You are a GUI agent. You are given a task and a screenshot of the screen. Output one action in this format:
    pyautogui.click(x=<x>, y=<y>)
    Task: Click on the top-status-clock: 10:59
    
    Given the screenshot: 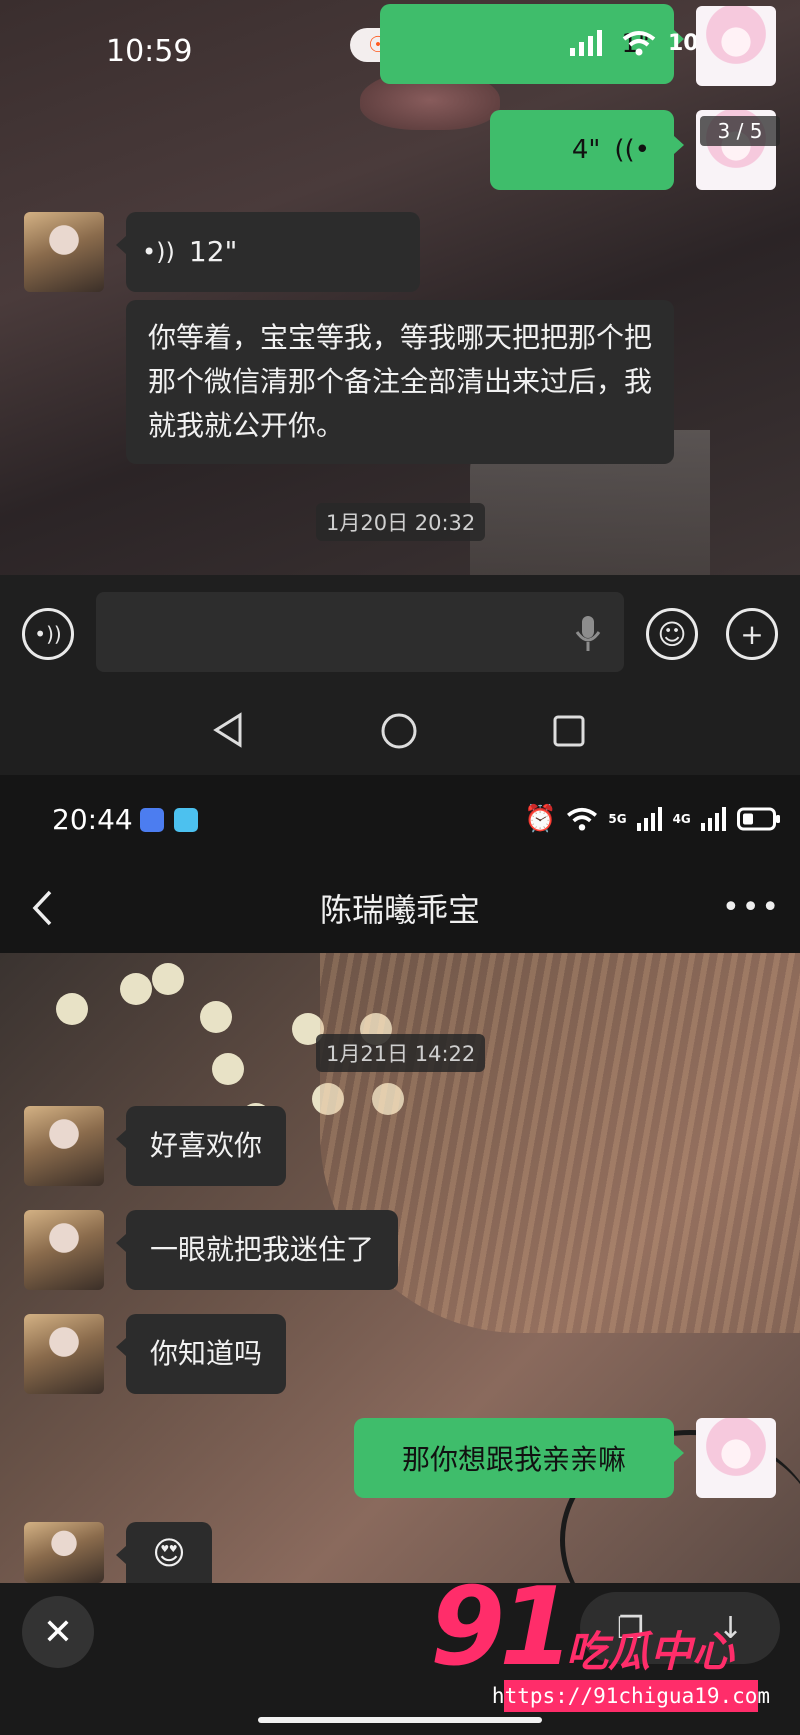 What is the action you would take?
    pyautogui.click(x=149, y=51)
    